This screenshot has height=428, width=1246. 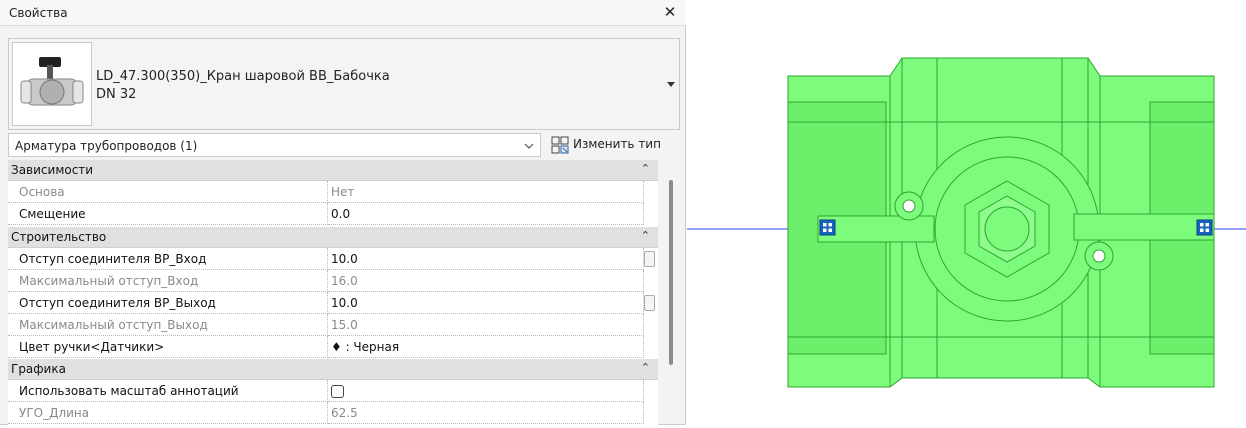 I want to click on group-header-construction: Строительство ⌃, so click(x=333, y=237).